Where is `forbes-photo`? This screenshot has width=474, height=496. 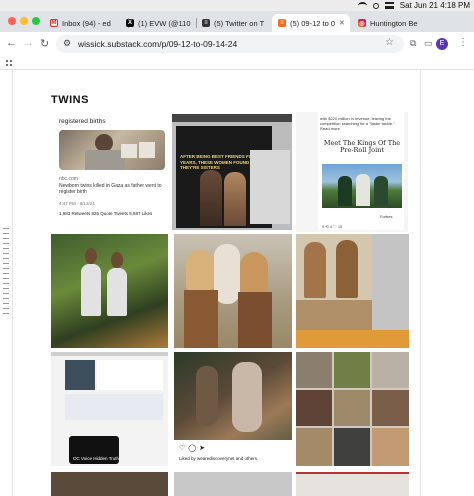
forbes-photo is located at coordinates (362, 186).